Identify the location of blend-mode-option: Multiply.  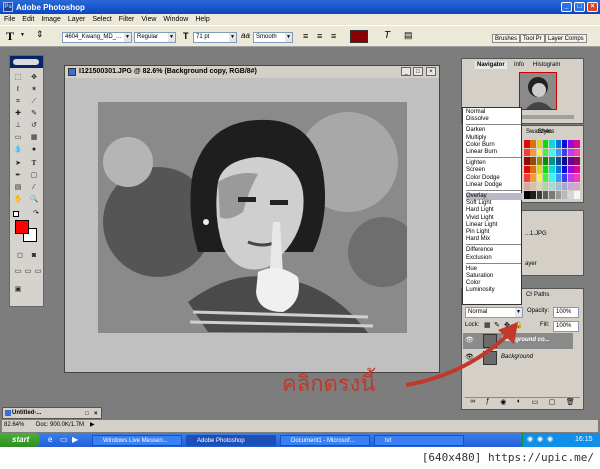
(476, 138).